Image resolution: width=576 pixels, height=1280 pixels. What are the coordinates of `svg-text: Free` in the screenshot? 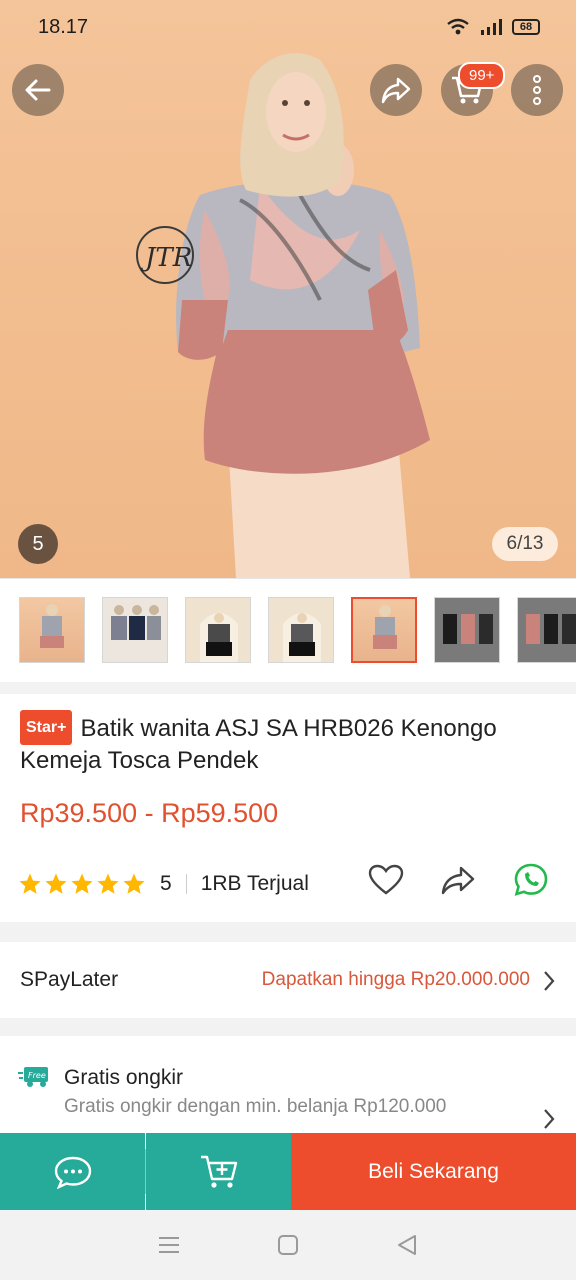 It's located at (37, 1075).